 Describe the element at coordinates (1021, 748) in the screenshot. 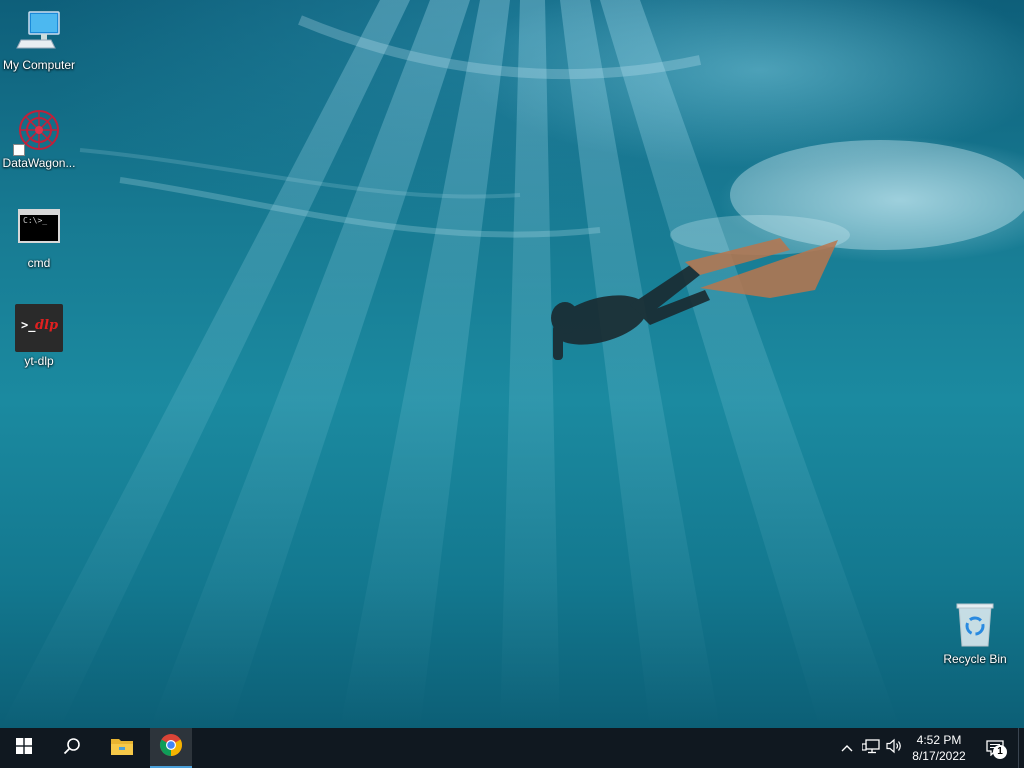

I see `show-desktop-button` at that location.